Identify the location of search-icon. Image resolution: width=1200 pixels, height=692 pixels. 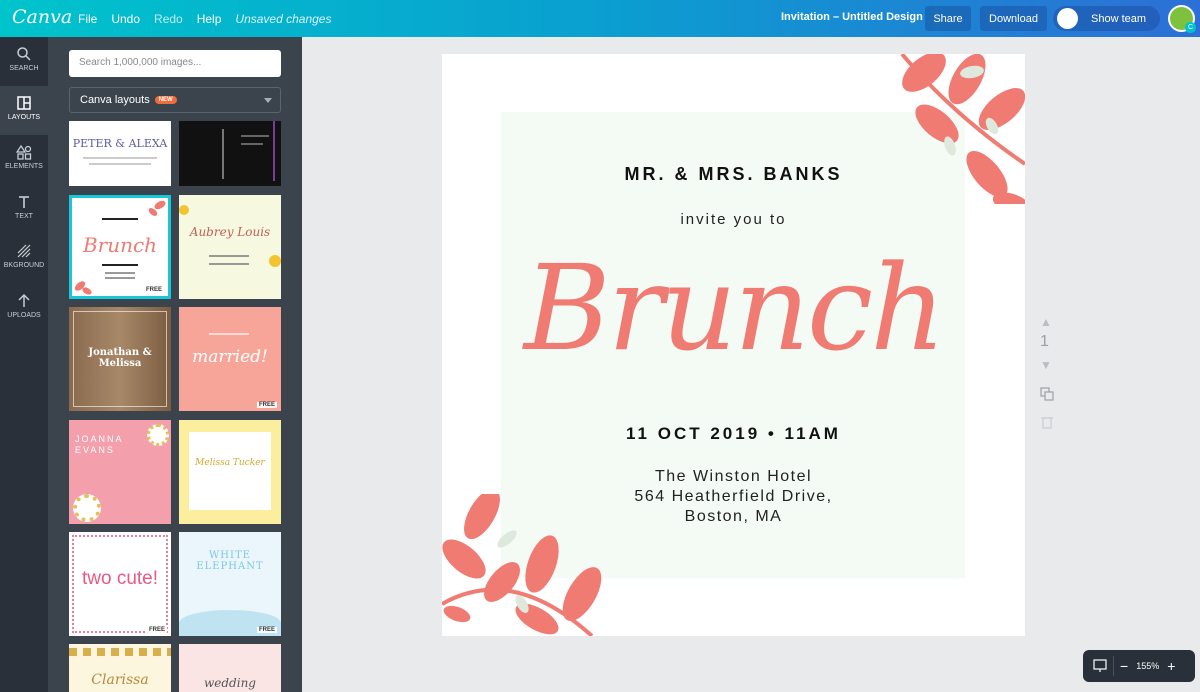
(24, 54).